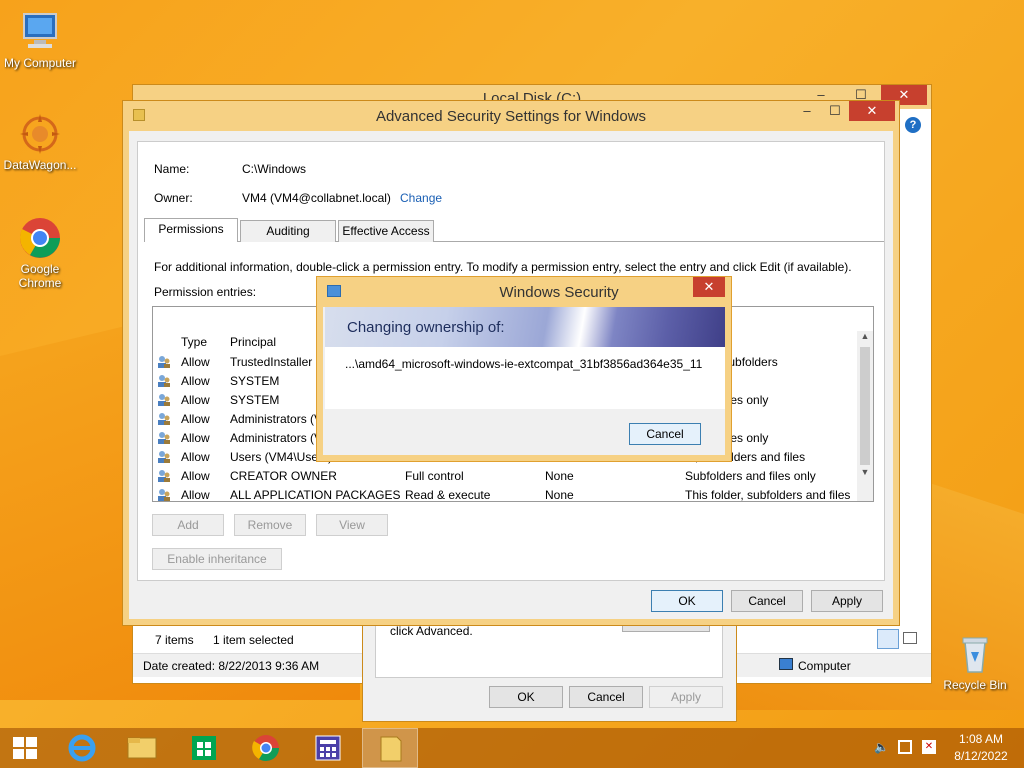 The width and height of the screenshot is (1024, 768). What do you see at coordinates (750, 476) in the screenshot?
I see `cell-applies: Subfolders and files only` at bounding box center [750, 476].